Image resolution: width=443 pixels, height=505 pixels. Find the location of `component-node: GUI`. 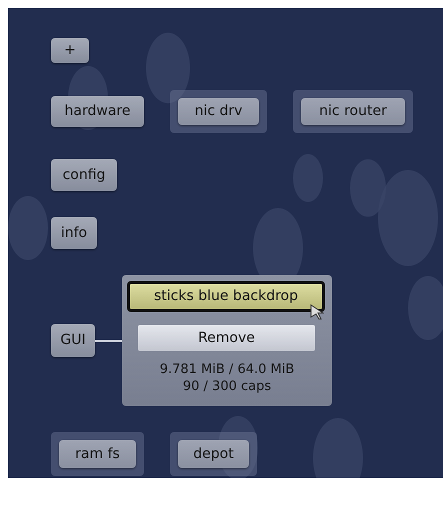

component-node: GUI is located at coordinates (73, 340).